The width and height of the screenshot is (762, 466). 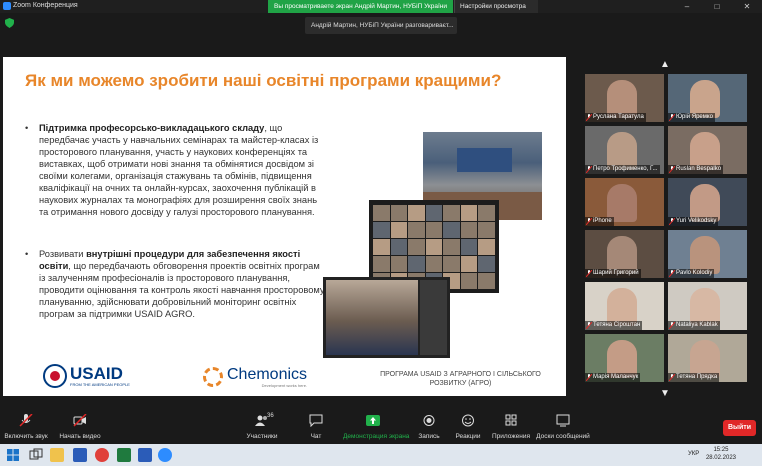 What do you see at coordinates (373, 420) in the screenshot?
I see `share-screen-icon` at bounding box center [373, 420].